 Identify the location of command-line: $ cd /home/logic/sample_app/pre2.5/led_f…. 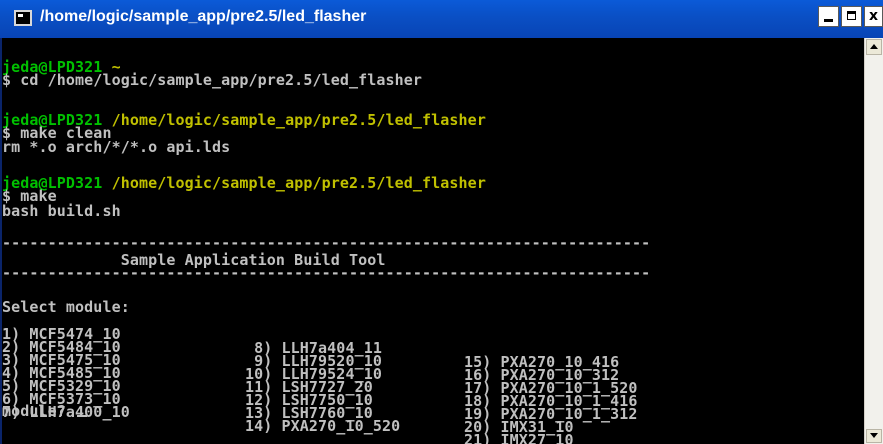
(212, 80).